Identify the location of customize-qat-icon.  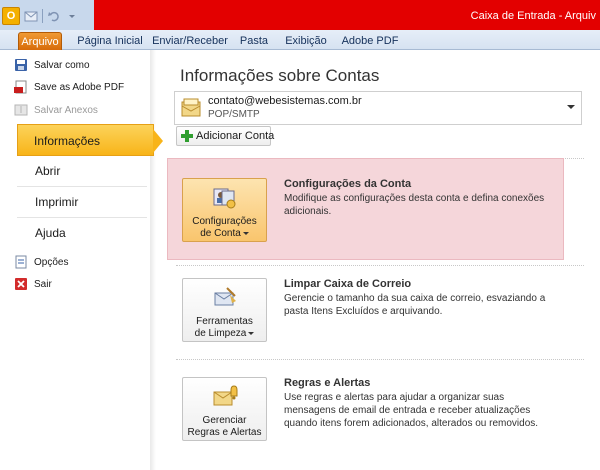
(72, 16).